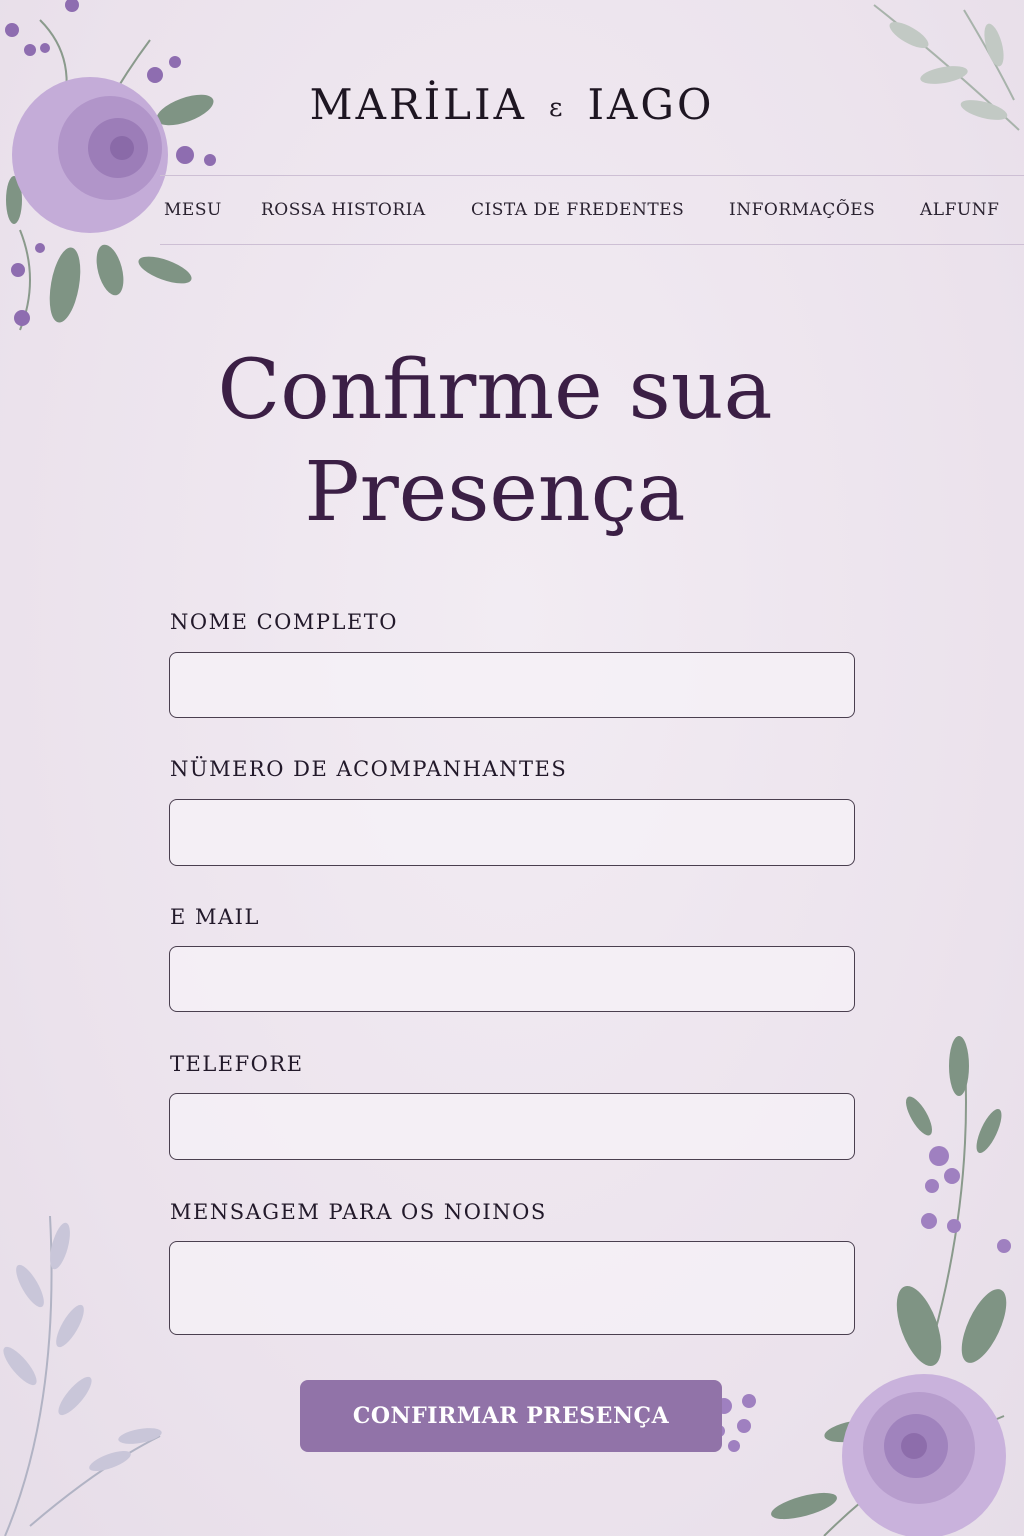 This screenshot has height=1536, width=1024. What do you see at coordinates (82, 1375) in the screenshot?
I see `leaf-branch-icon` at bounding box center [82, 1375].